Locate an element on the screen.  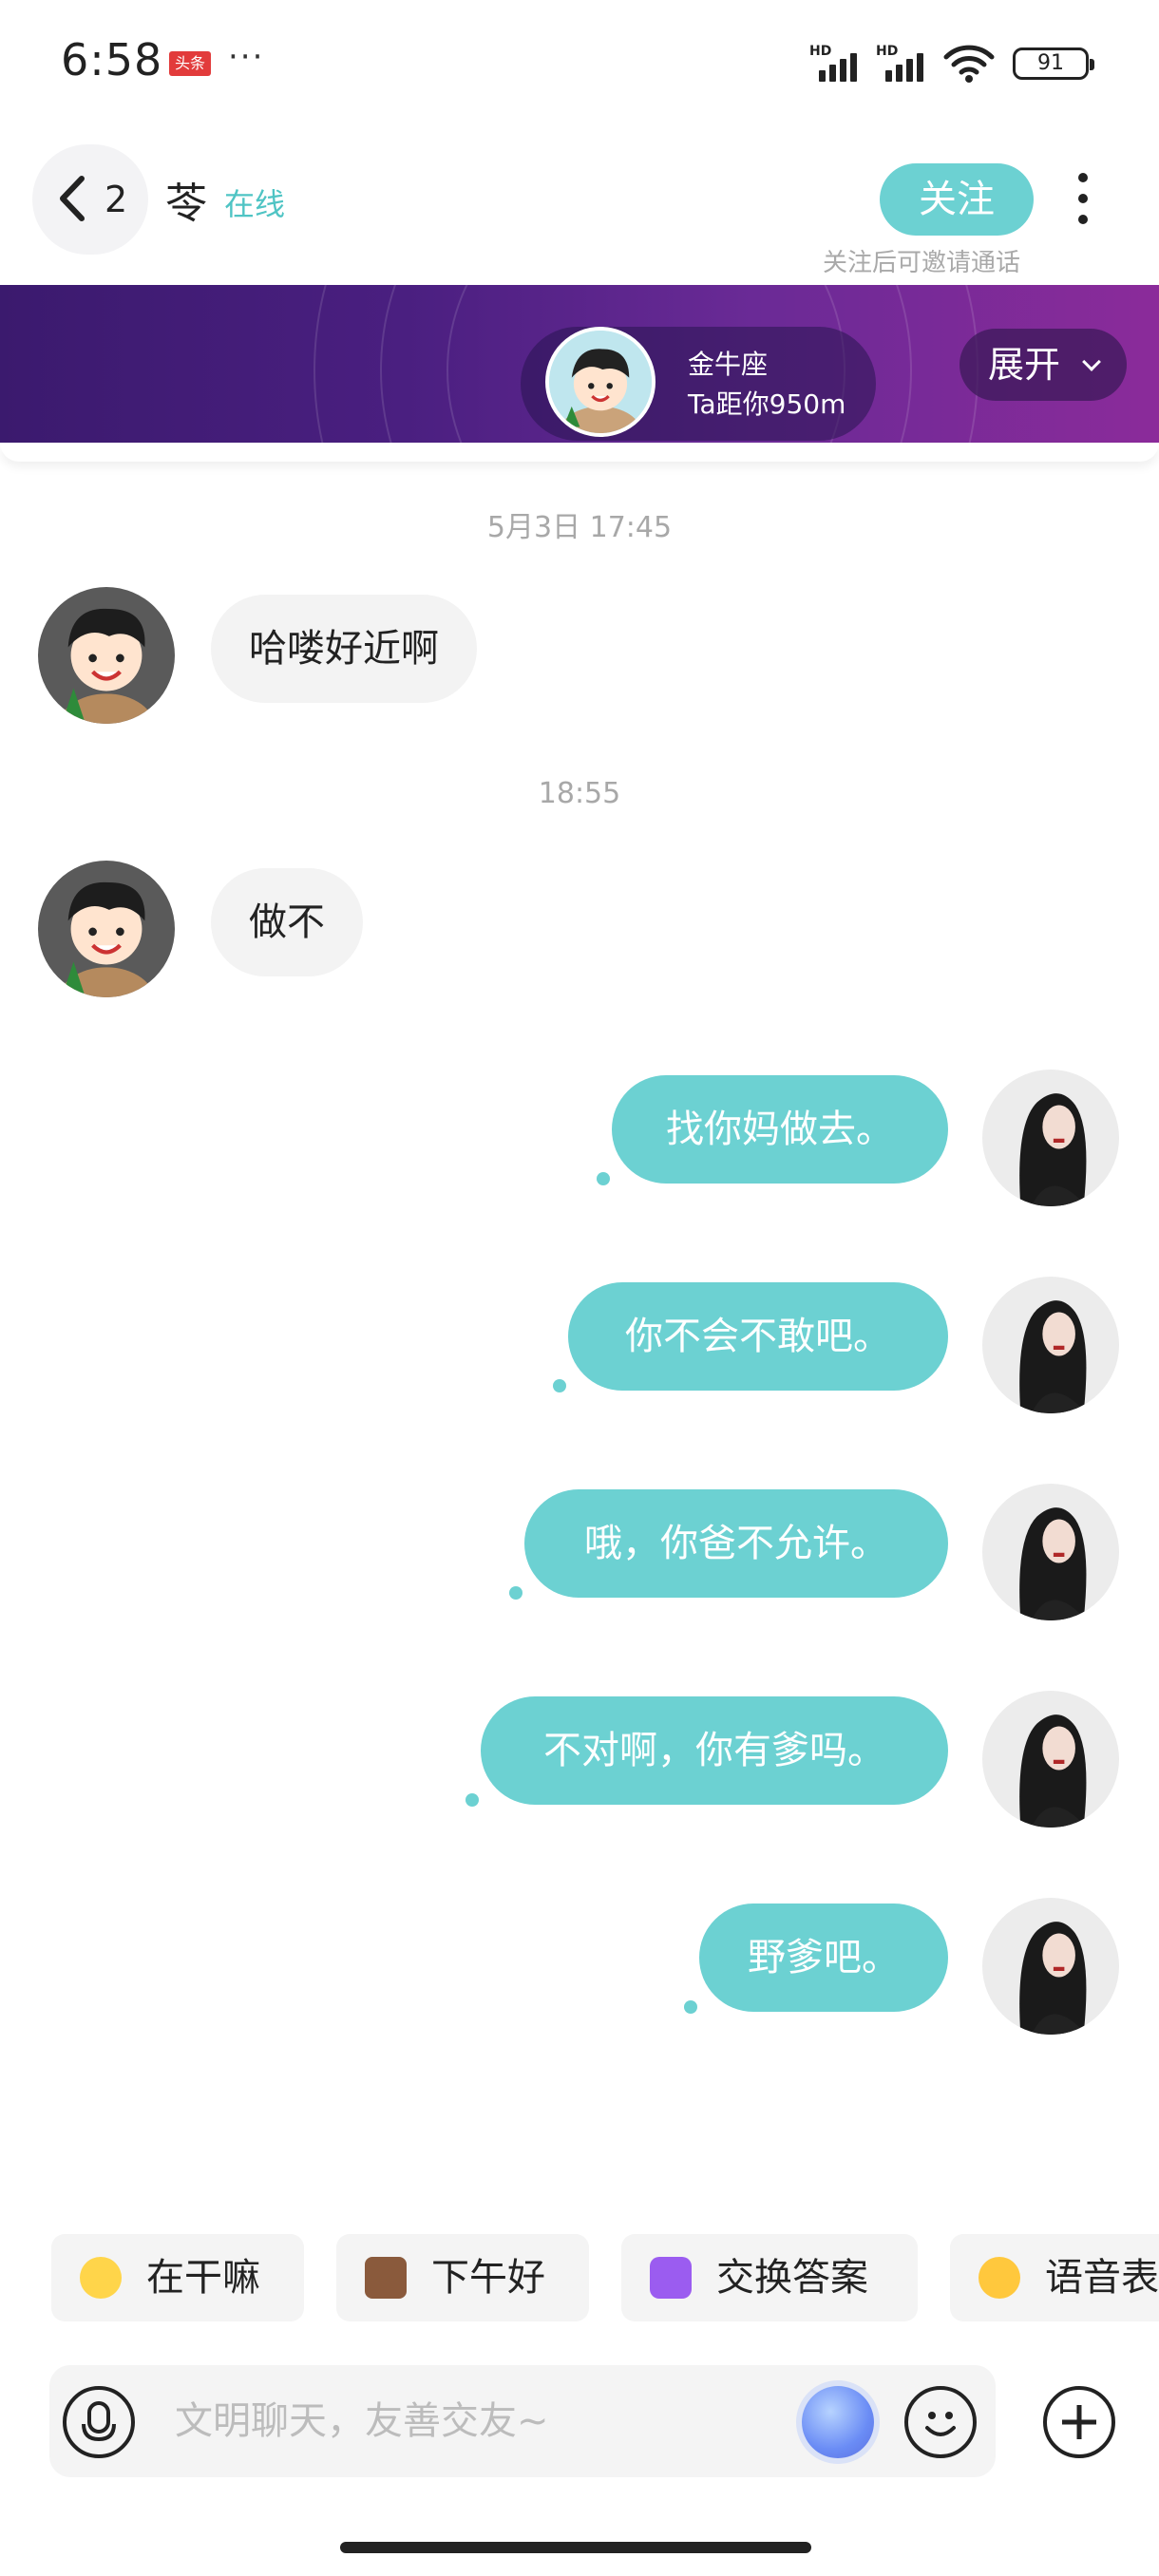
status-bar: 6:58 头条 ··· HD HD 91 is located at coordinates (579, 61).